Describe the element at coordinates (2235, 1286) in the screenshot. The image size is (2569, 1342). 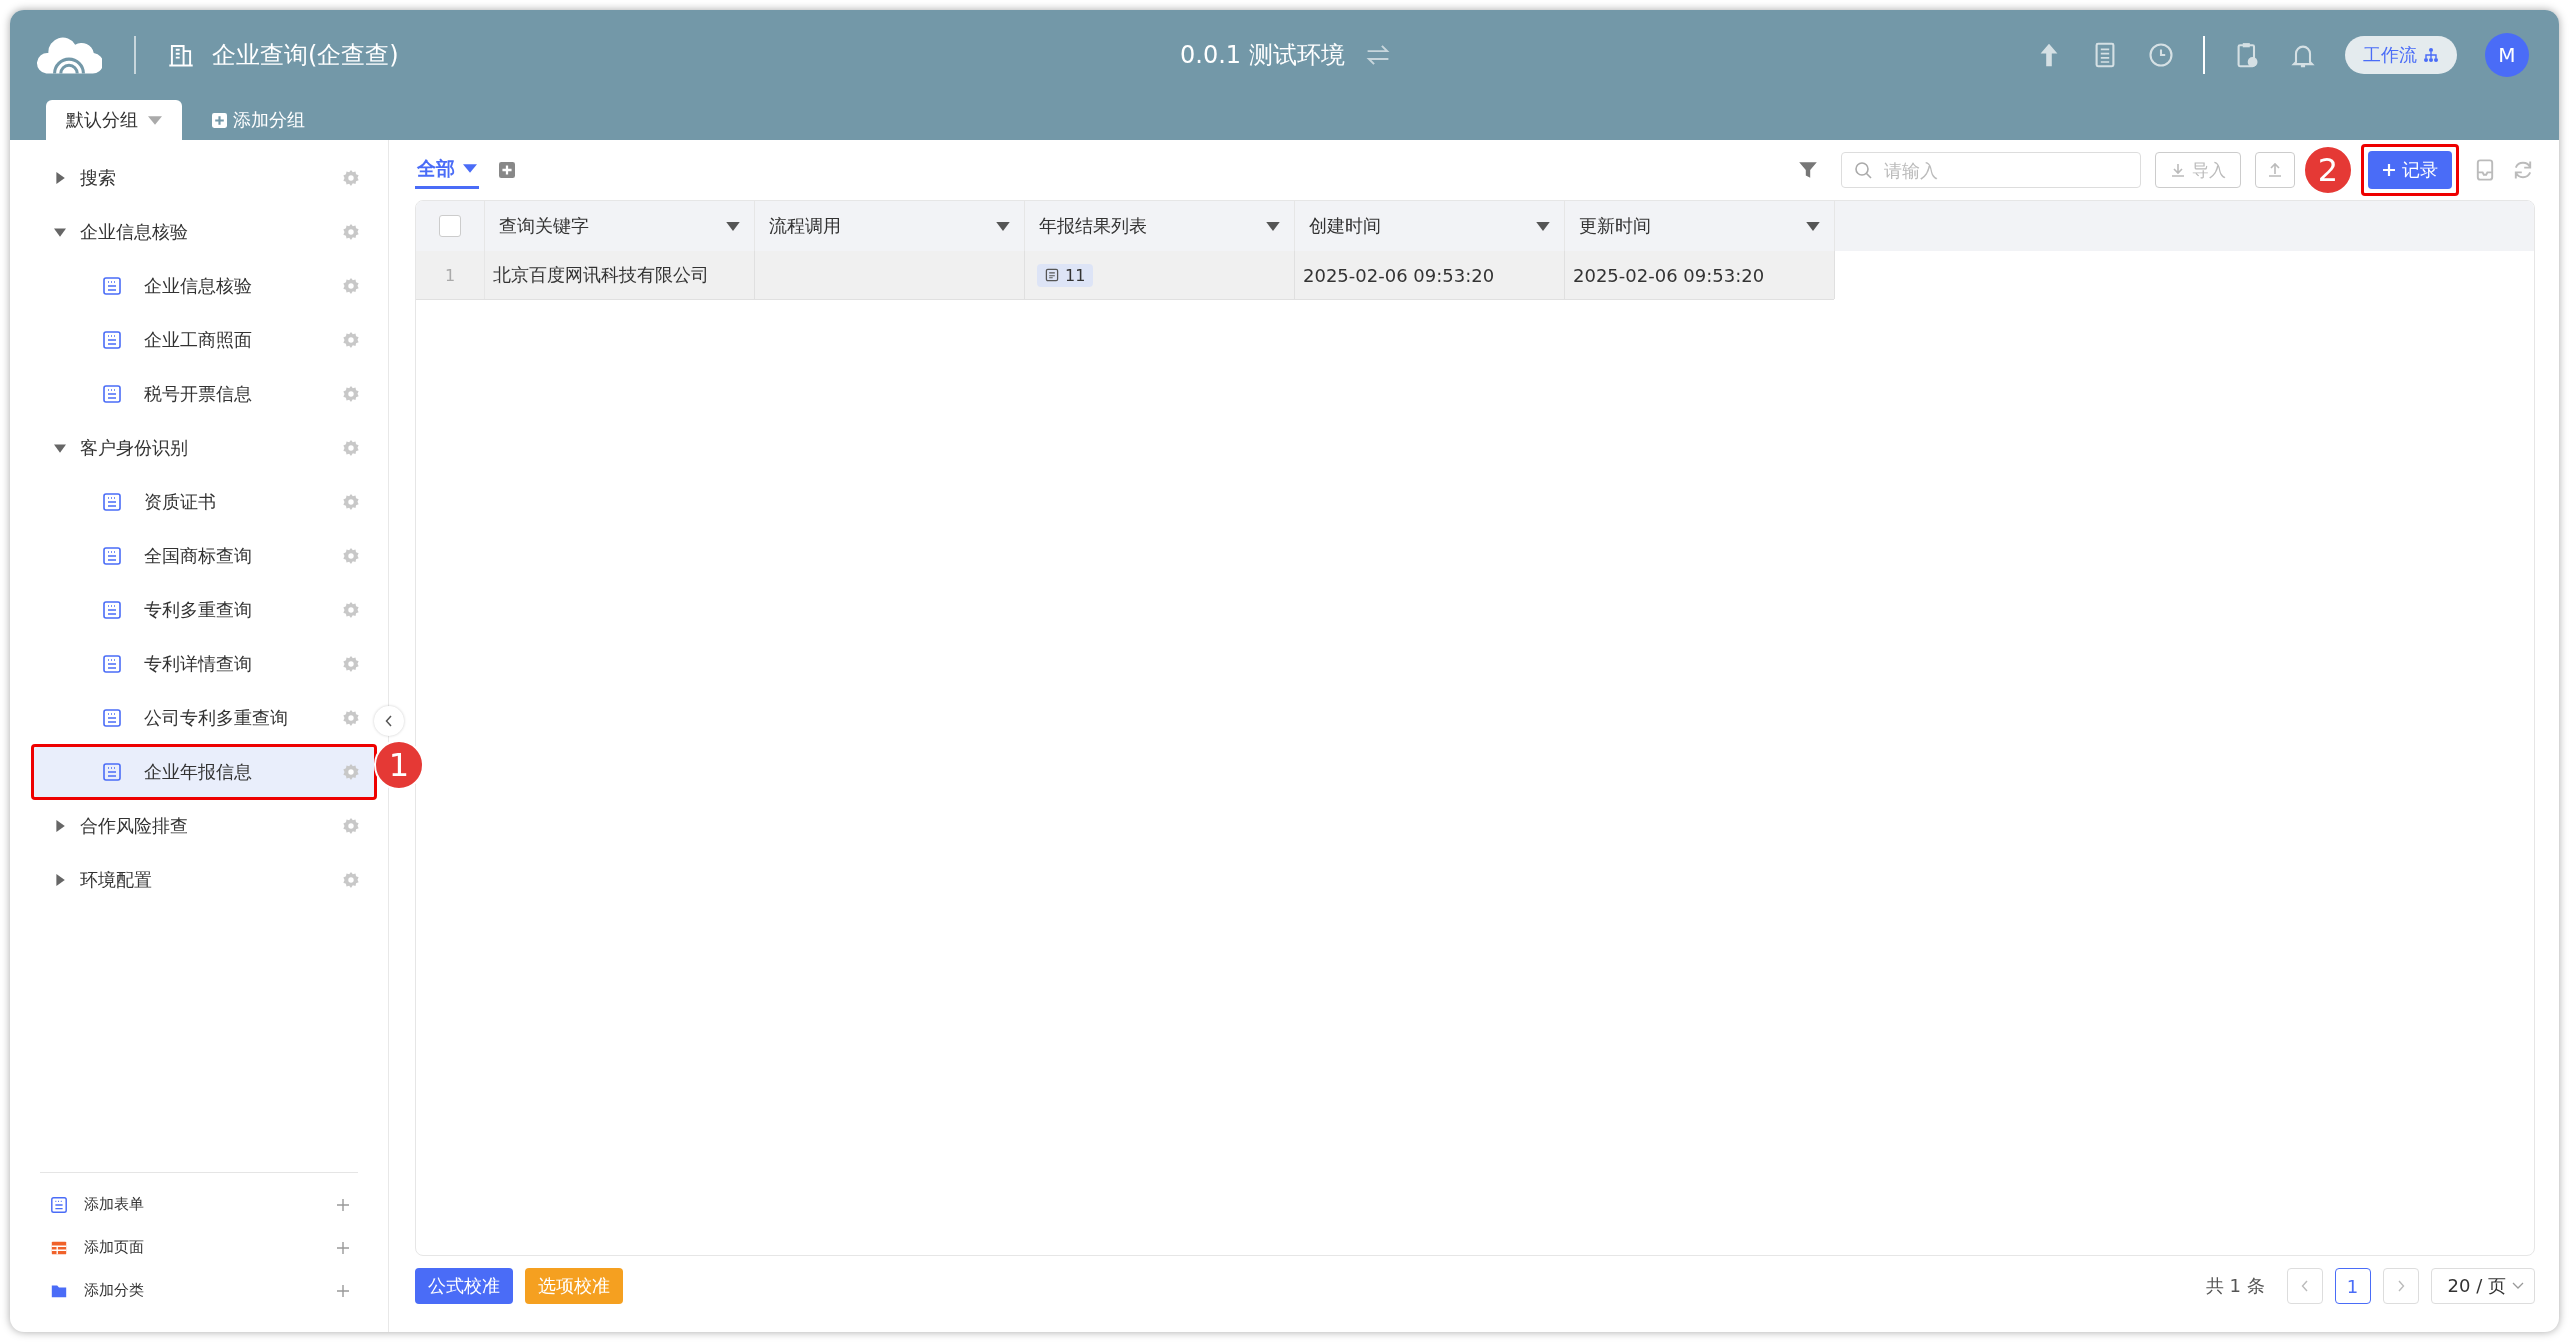
I see `total-count: 共 1 条` at that location.